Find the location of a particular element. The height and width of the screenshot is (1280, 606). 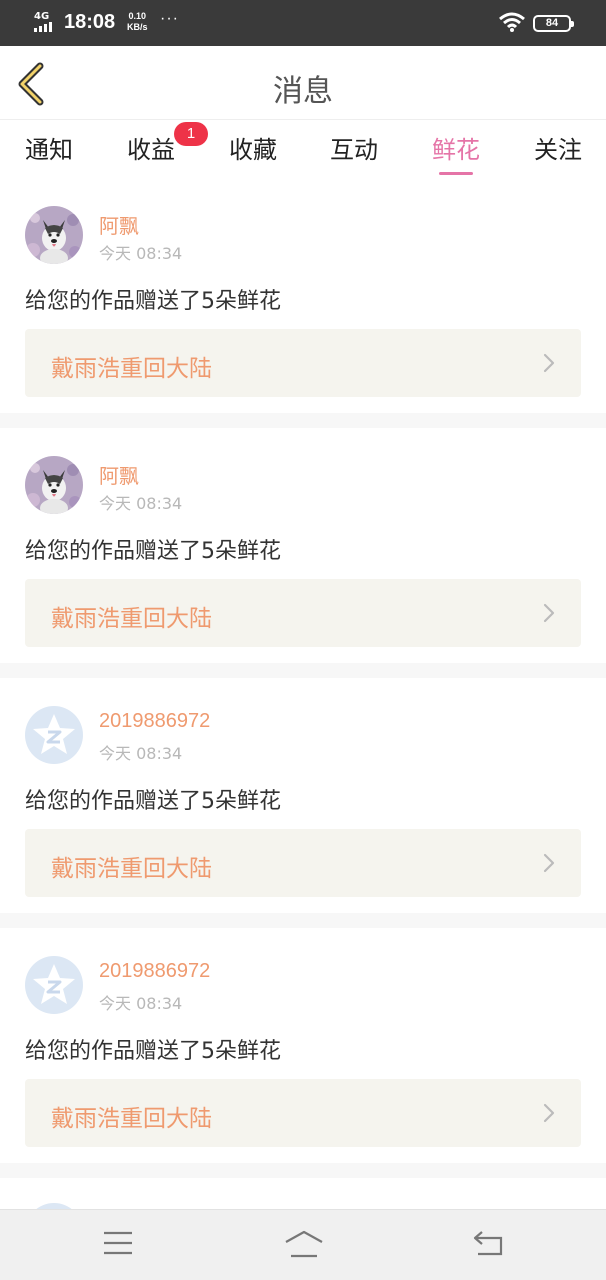

tab-label: 收藏 is located at coordinates (253, 150).